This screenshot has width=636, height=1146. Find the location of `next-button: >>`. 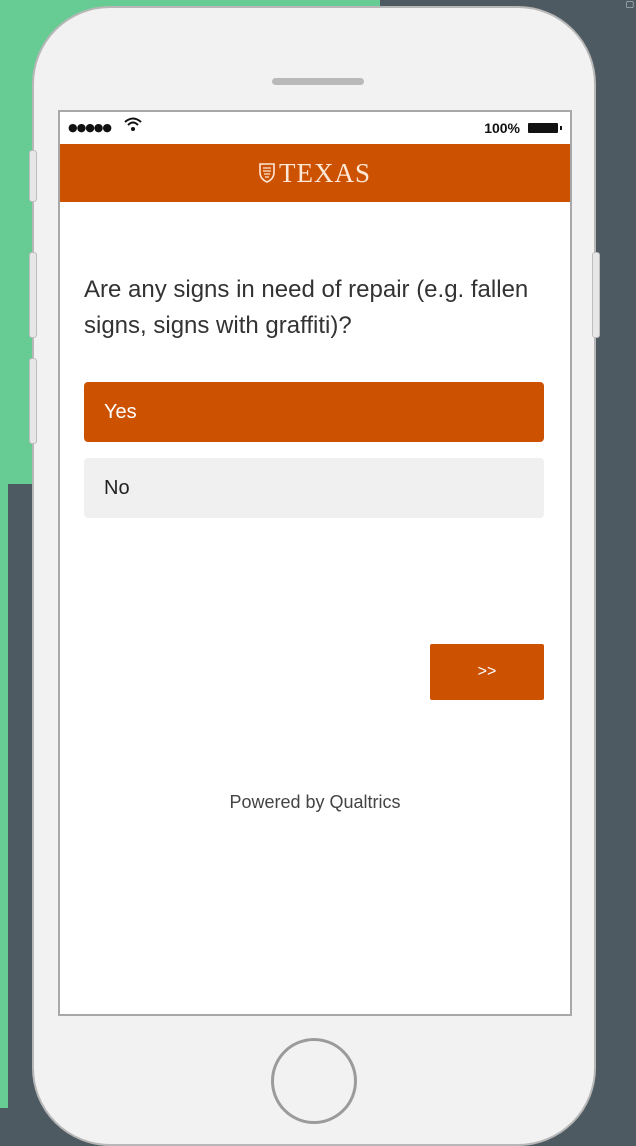

next-button: >> is located at coordinates (487, 672).